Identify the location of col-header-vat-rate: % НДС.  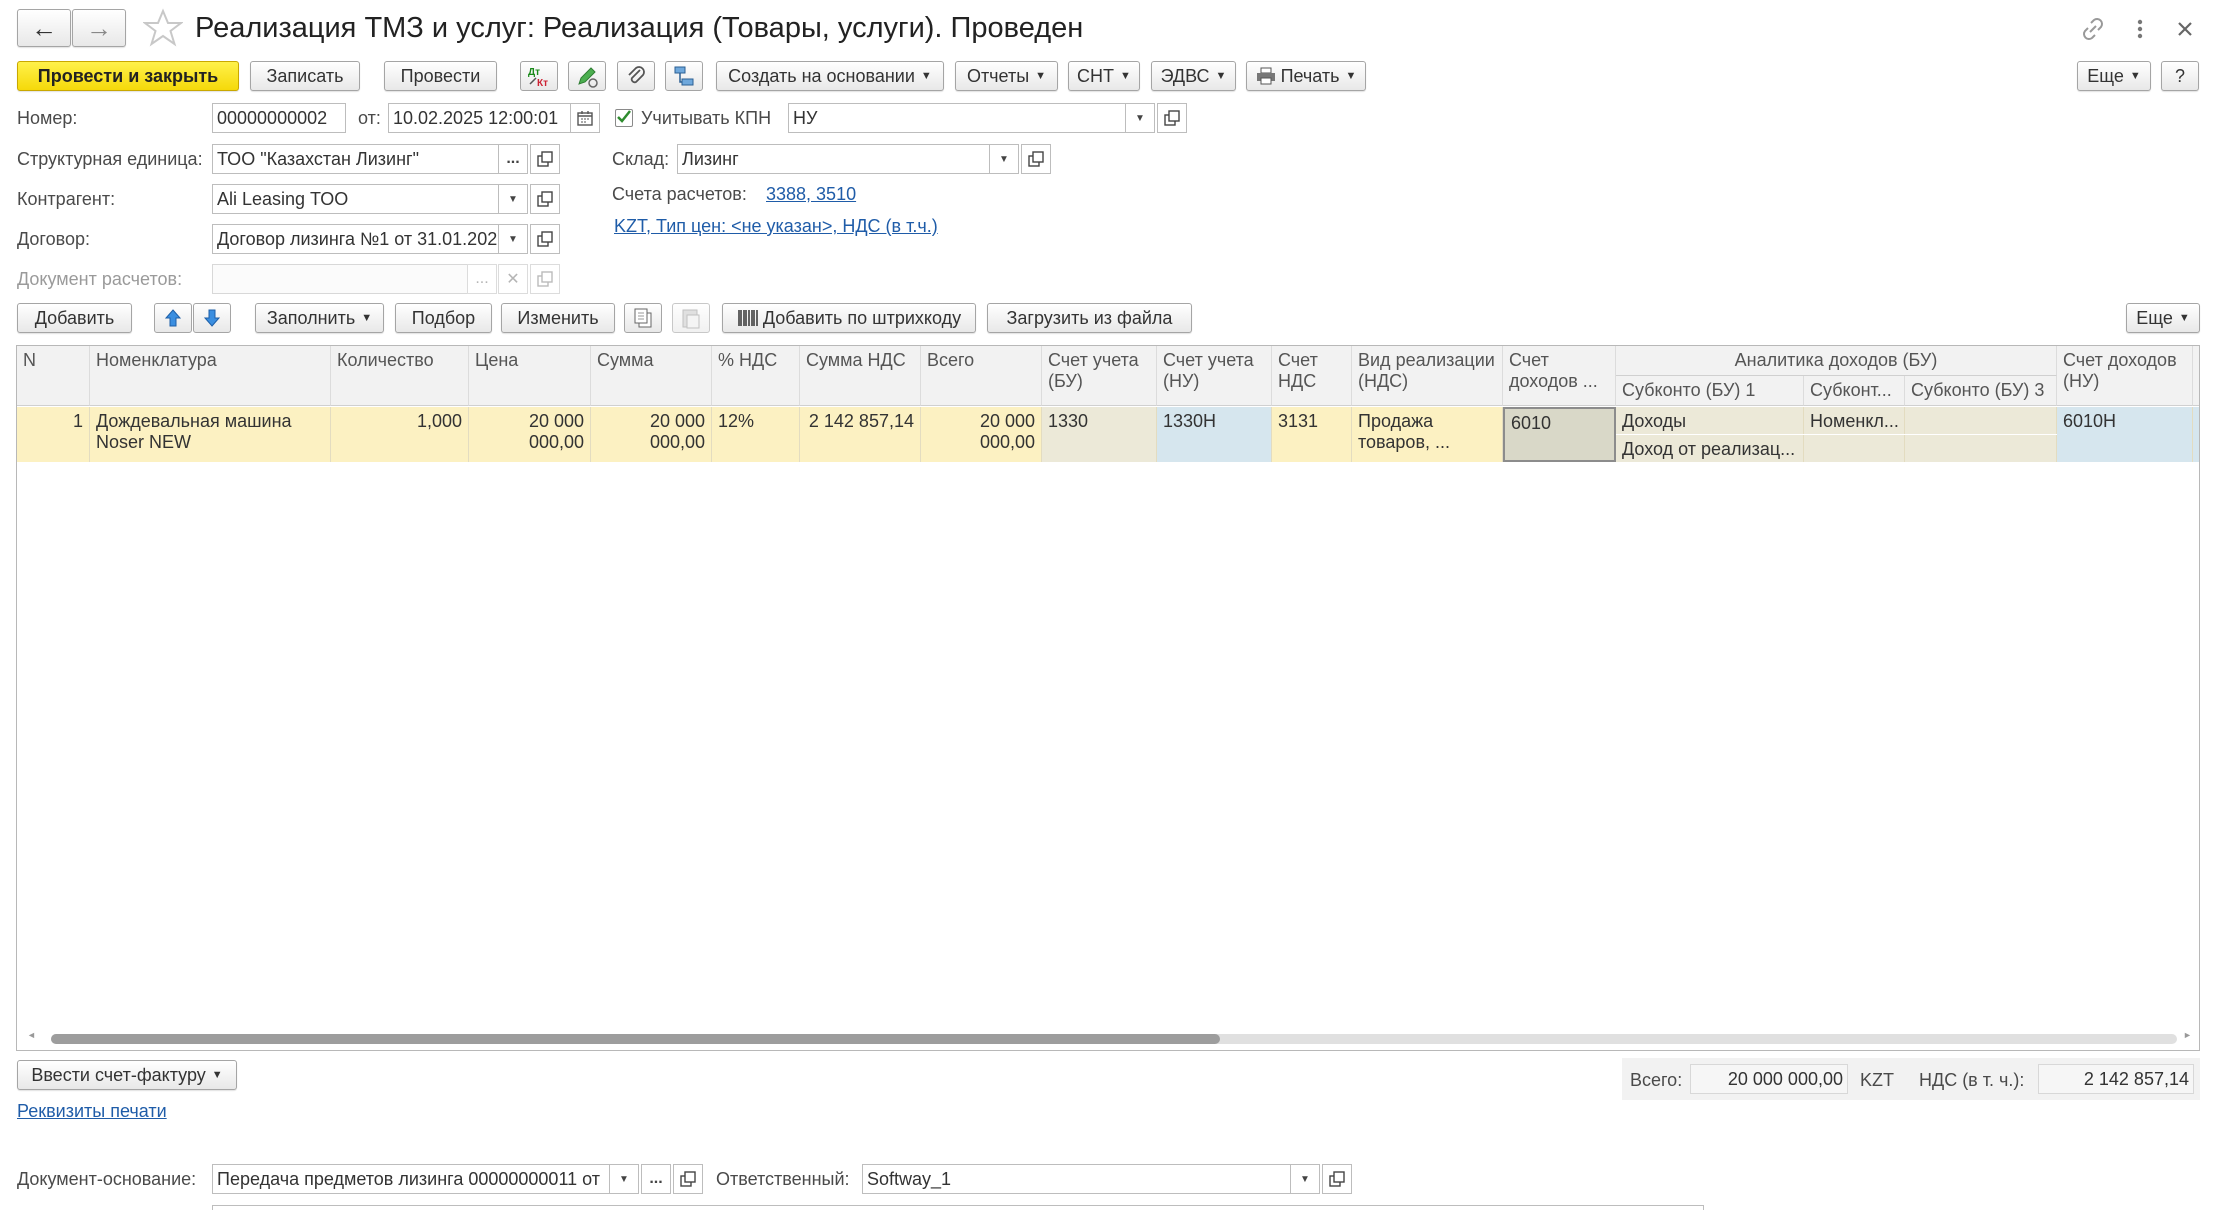
(756, 376).